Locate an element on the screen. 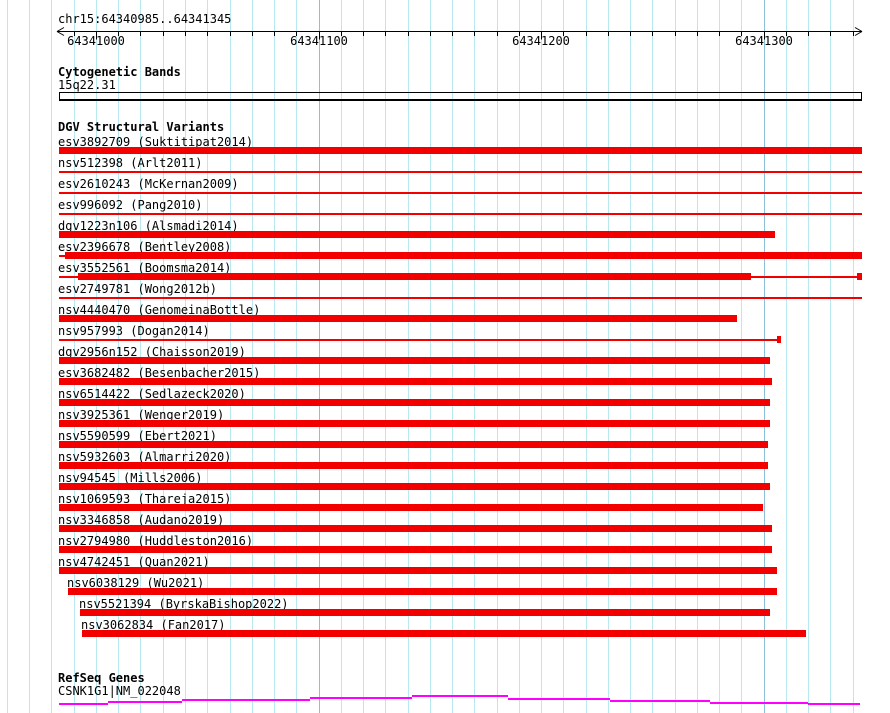 The width and height of the screenshot is (890, 713). variant-label: esv2749781 (Wong2012b) is located at coordinates (137, 289).